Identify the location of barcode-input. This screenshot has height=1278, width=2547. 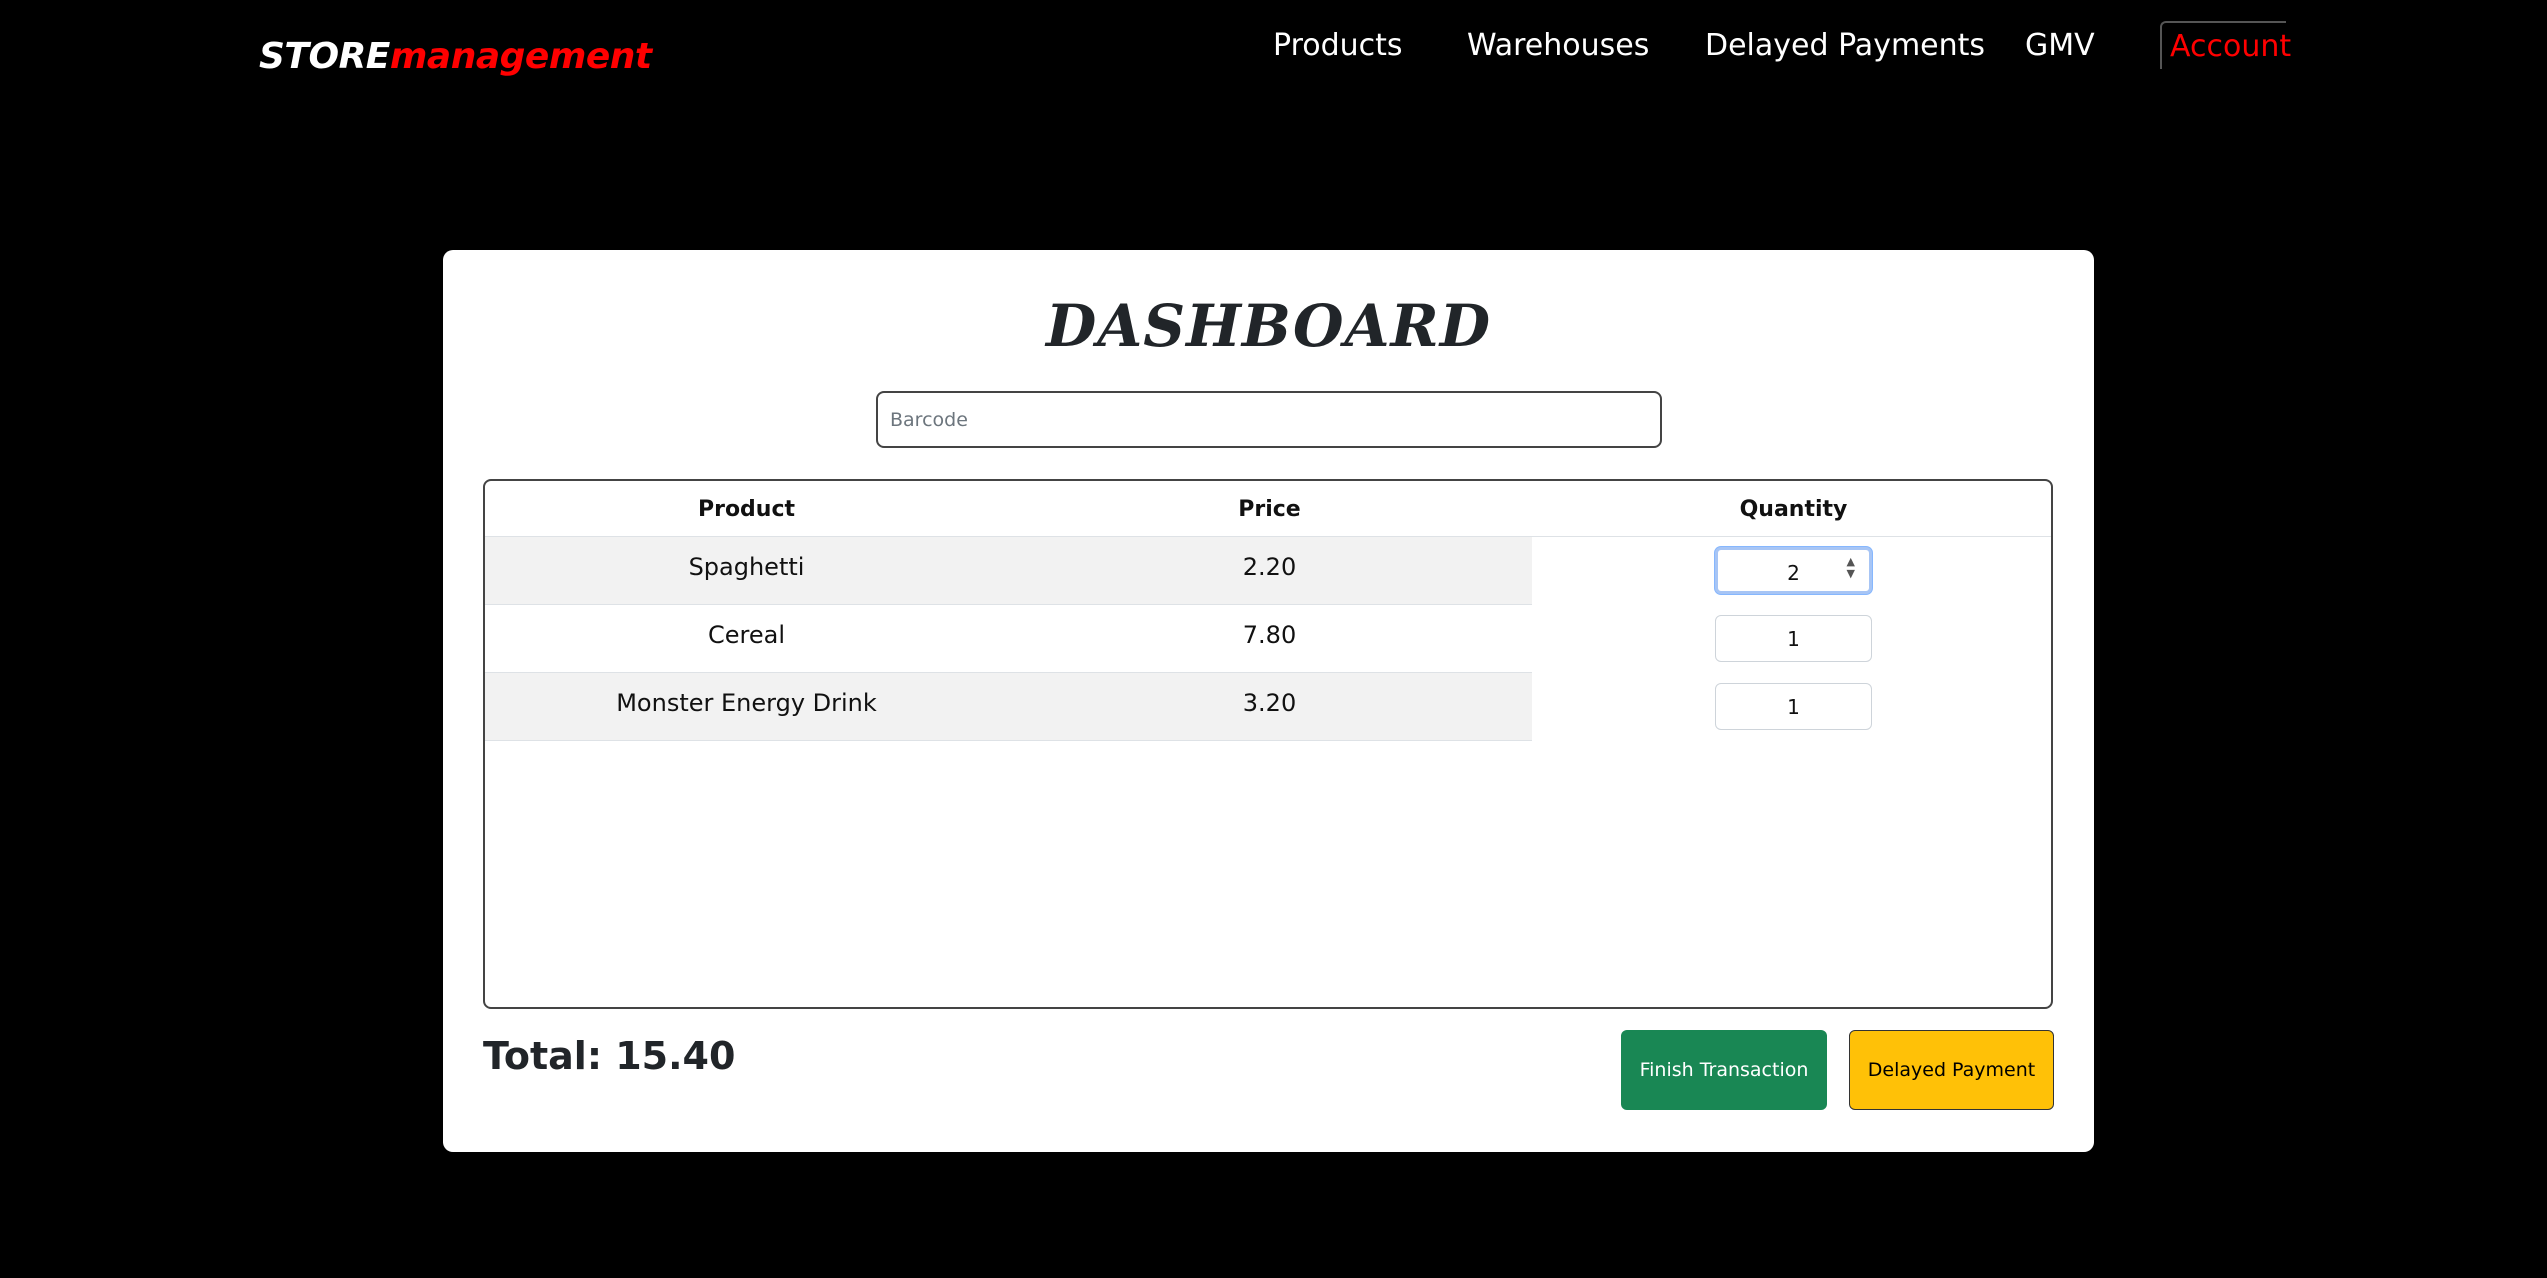
(1269, 419).